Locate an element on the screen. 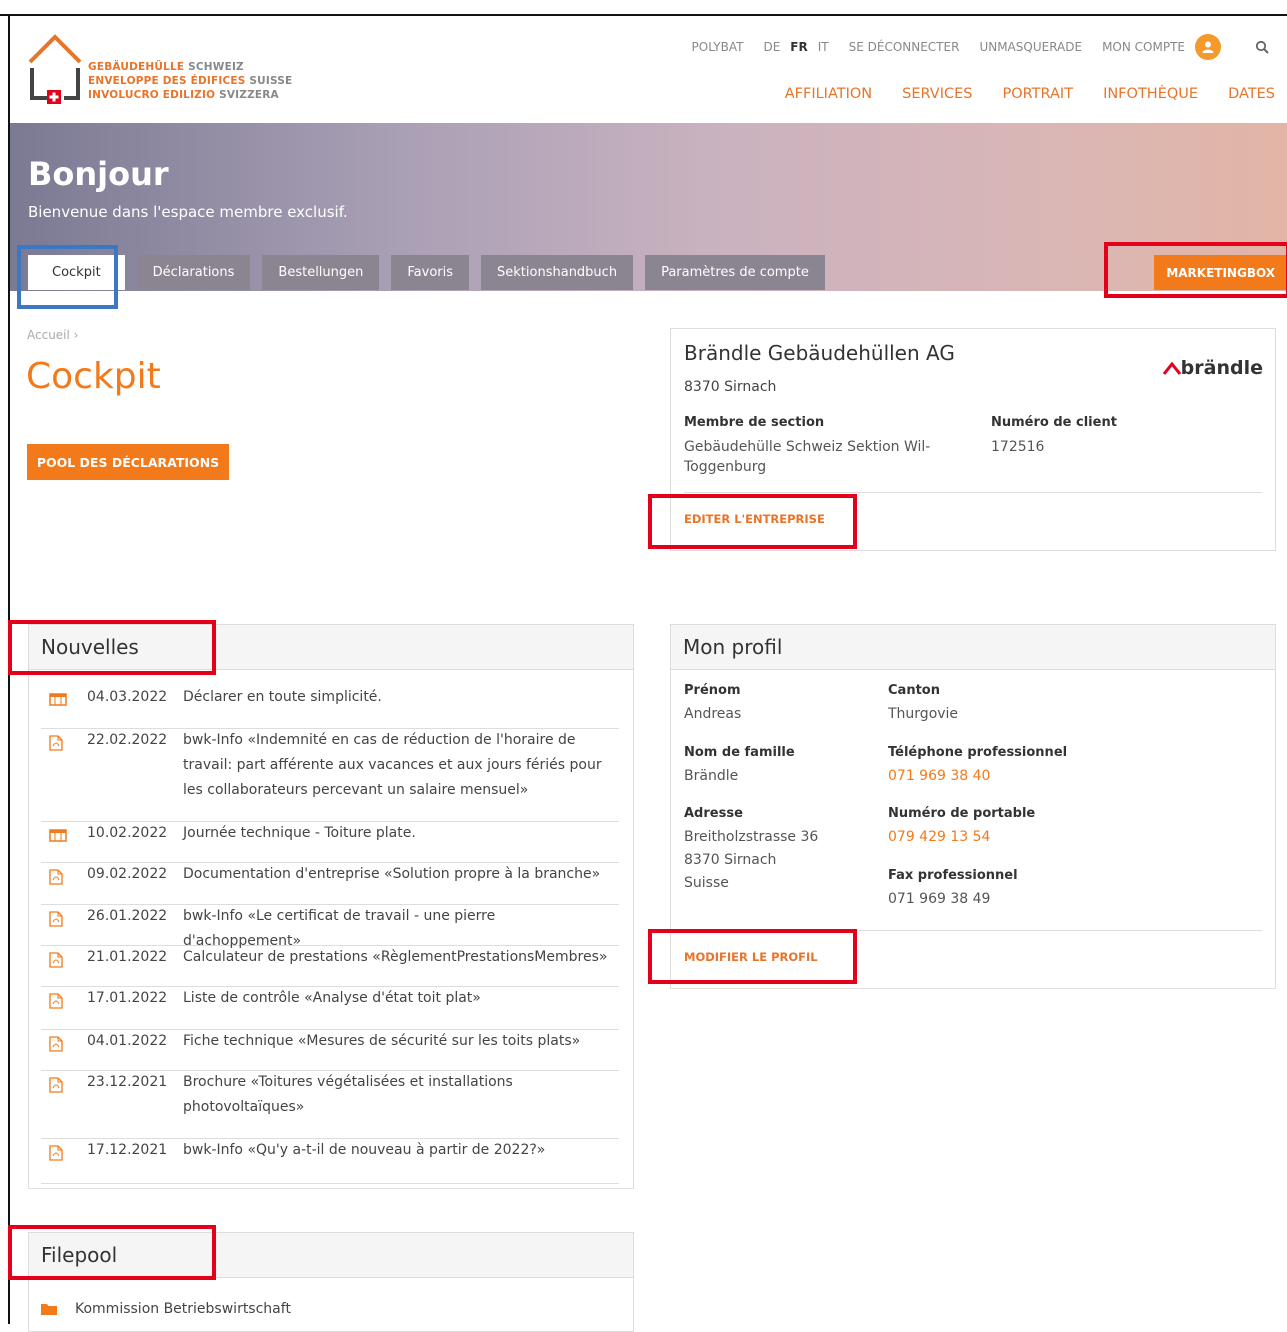 The height and width of the screenshot is (1332, 1287). address-label: Adresse is located at coordinates (713, 813).